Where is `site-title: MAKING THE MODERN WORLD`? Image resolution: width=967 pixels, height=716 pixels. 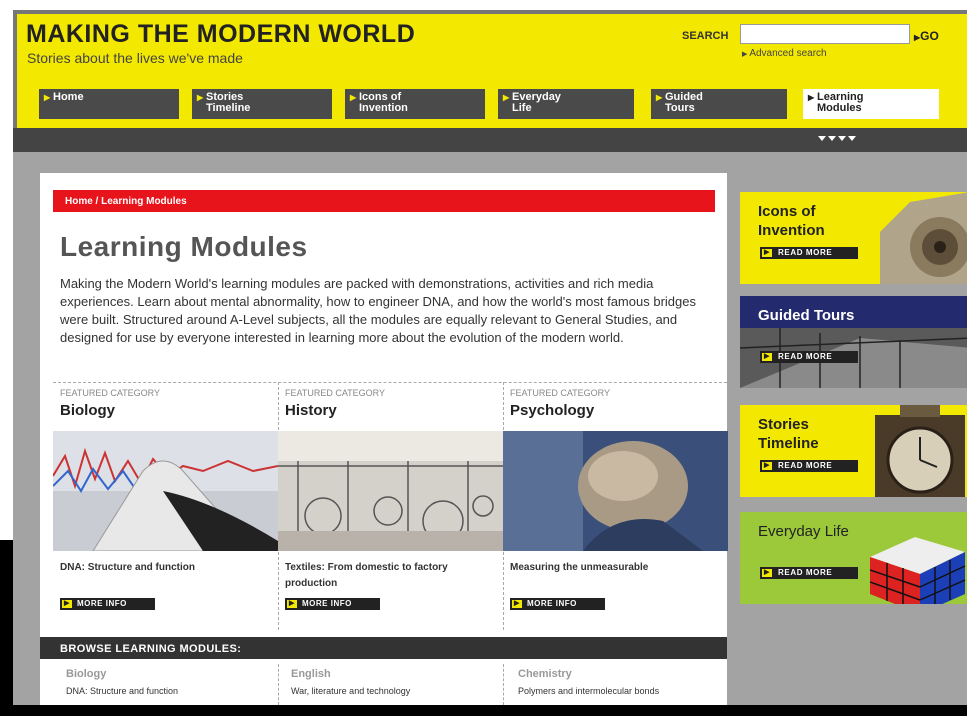 site-title: MAKING THE MODERN WORLD is located at coordinates (220, 34).